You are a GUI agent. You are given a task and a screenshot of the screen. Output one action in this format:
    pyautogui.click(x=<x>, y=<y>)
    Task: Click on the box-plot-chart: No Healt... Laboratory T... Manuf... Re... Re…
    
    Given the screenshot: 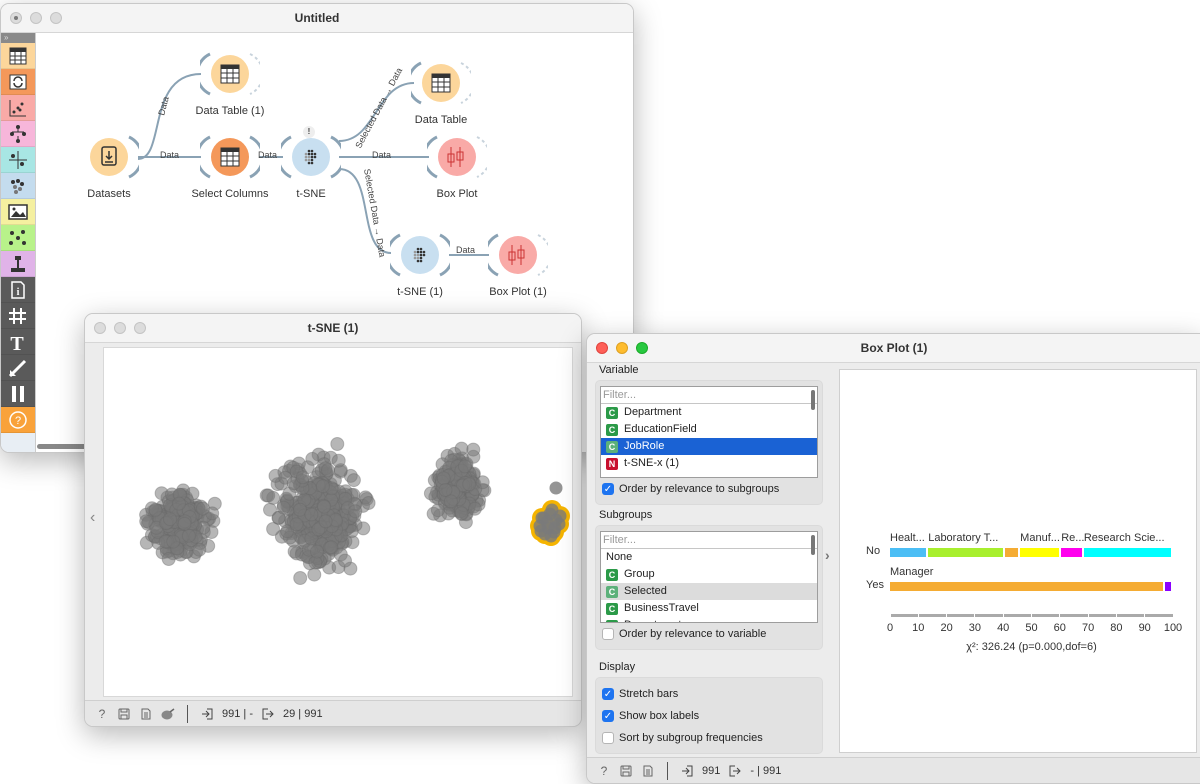 What is the action you would take?
    pyautogui.click(x=1018, y=561)
    